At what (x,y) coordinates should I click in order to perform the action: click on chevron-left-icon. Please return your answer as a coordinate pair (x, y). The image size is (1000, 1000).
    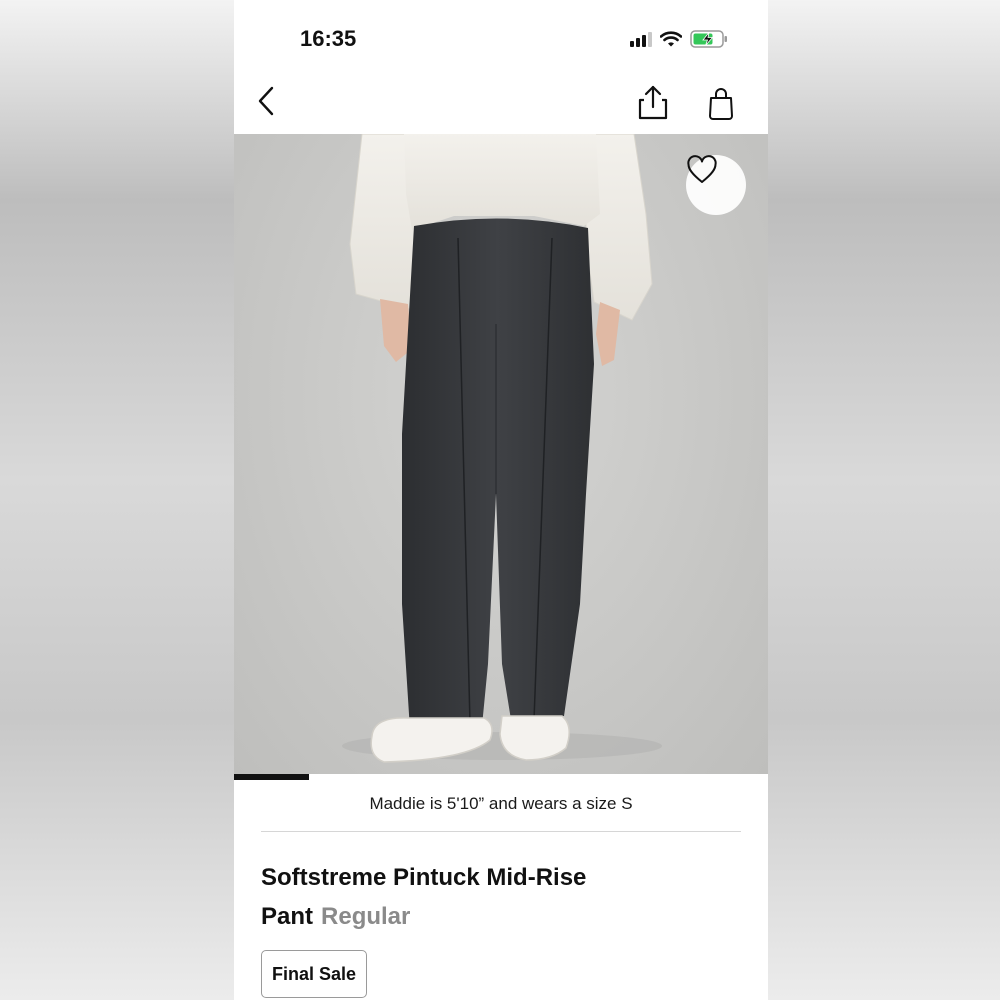
    Looking at the image, I should click on (266, 101).